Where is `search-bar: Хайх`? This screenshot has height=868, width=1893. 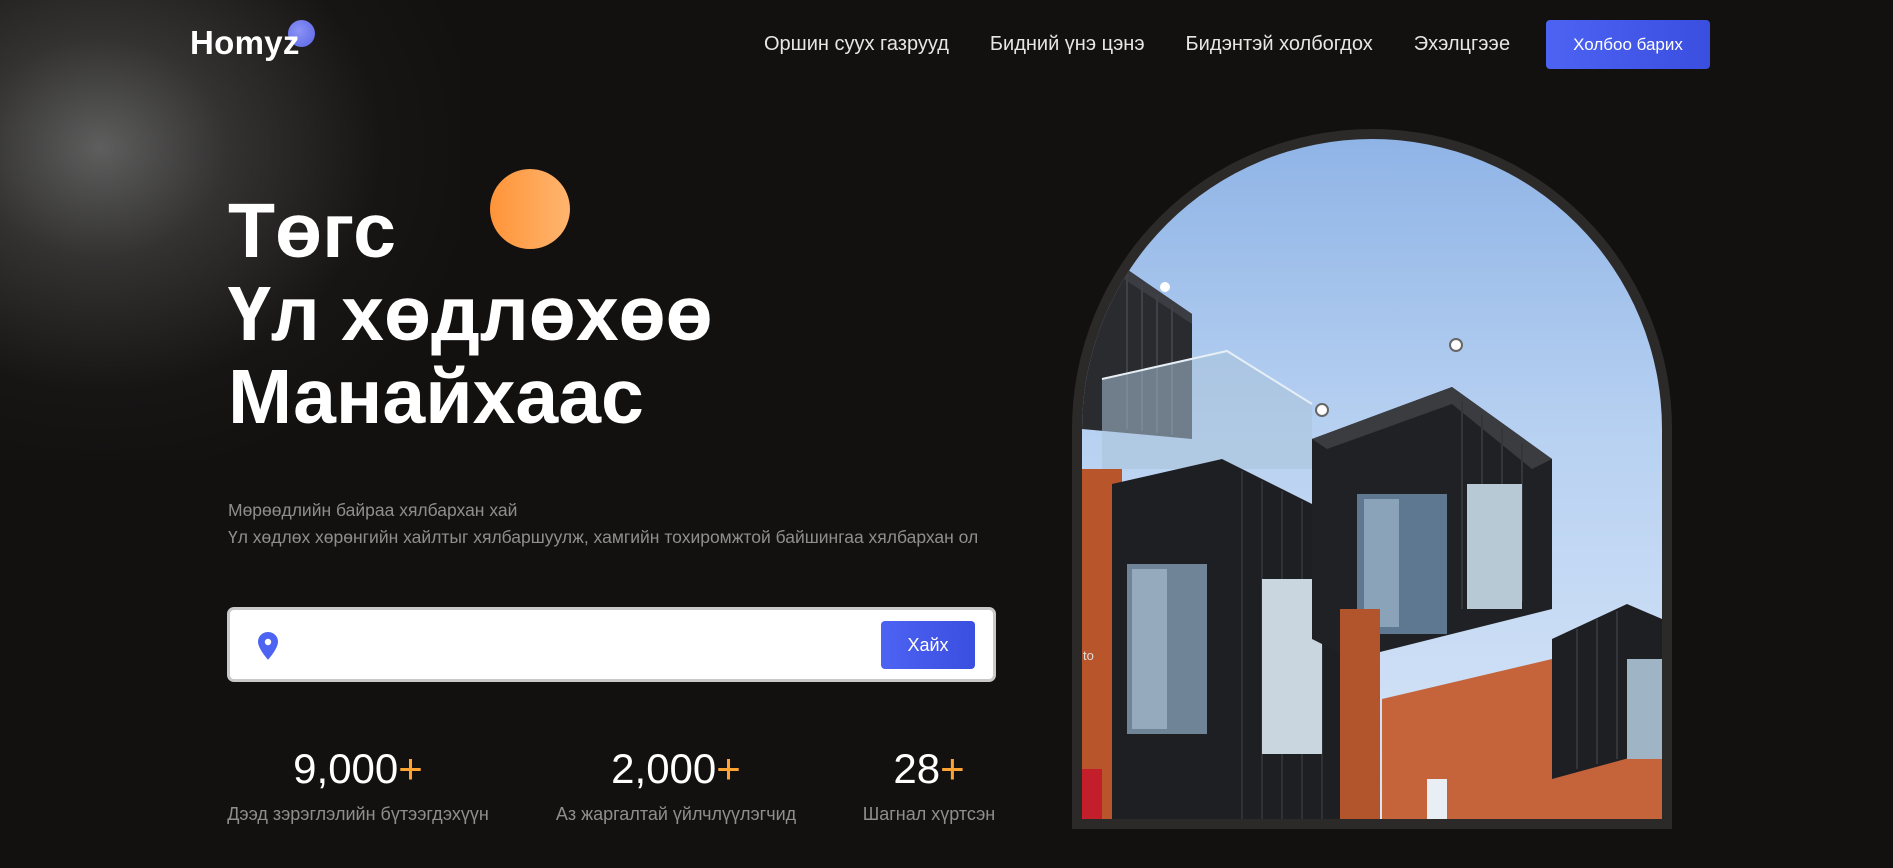
search-bar: Хайх is located at coordinates (611, 644).